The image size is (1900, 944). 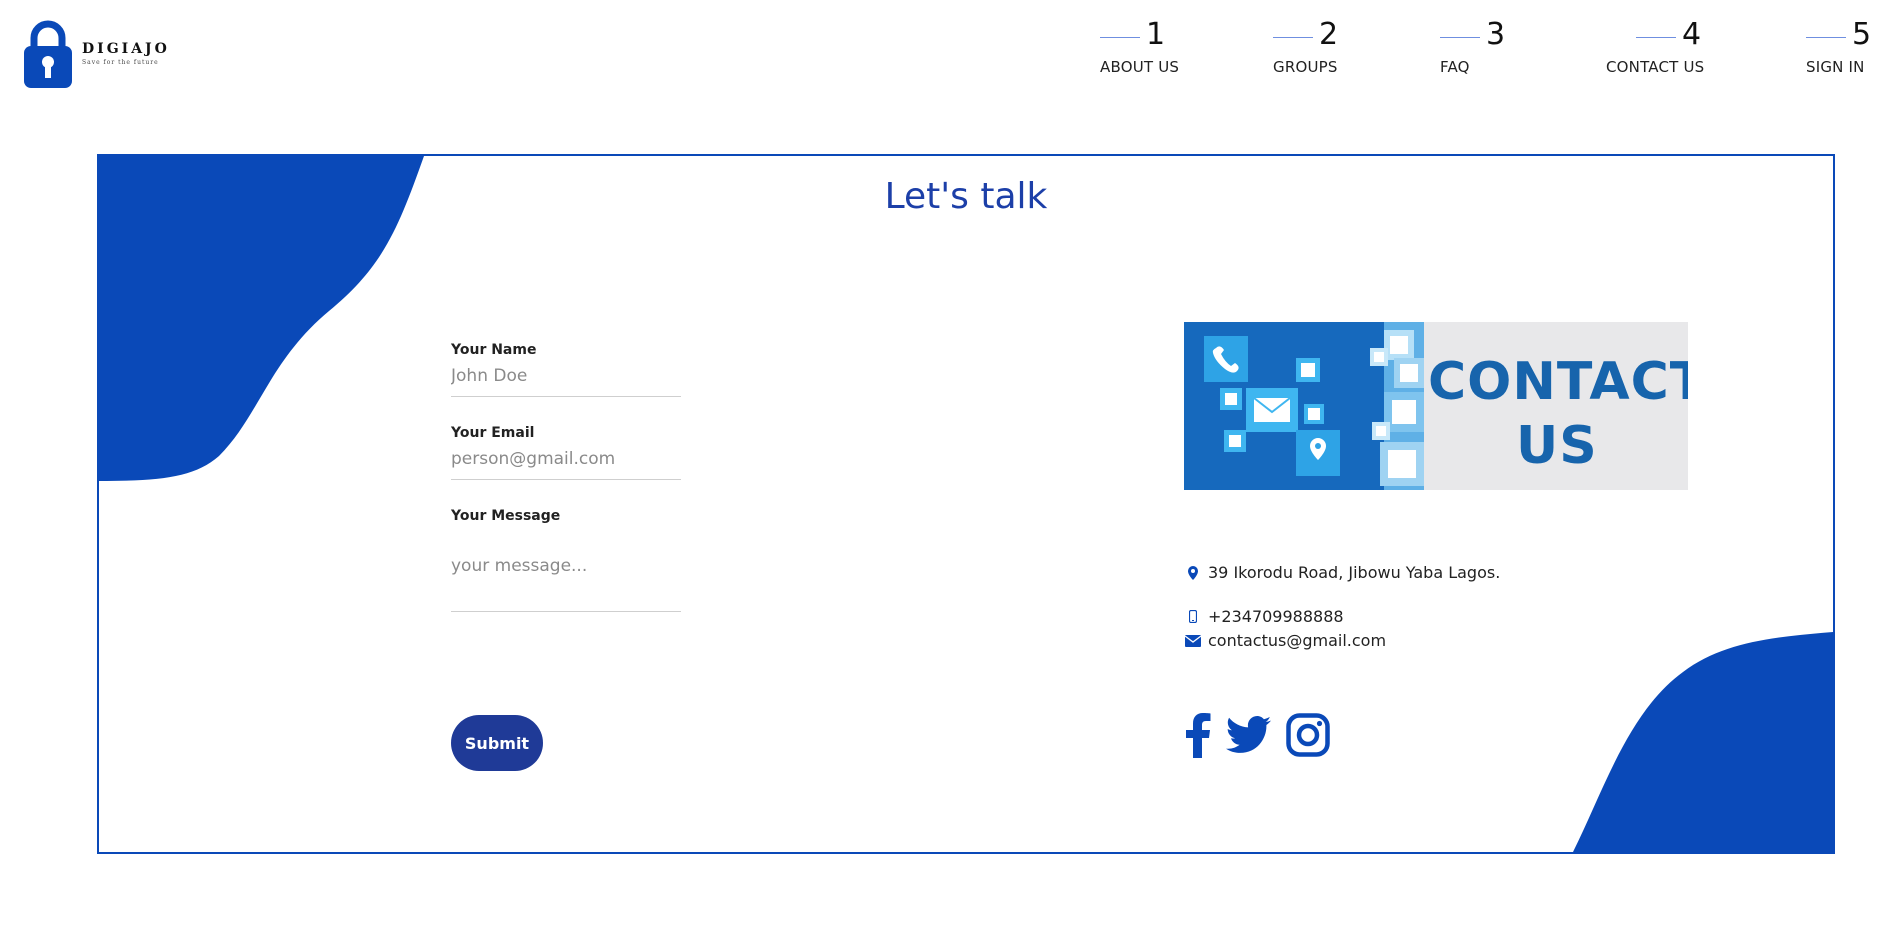 I want to click on email-row: contactus@gmail.com, so click(x=1285, y=640).